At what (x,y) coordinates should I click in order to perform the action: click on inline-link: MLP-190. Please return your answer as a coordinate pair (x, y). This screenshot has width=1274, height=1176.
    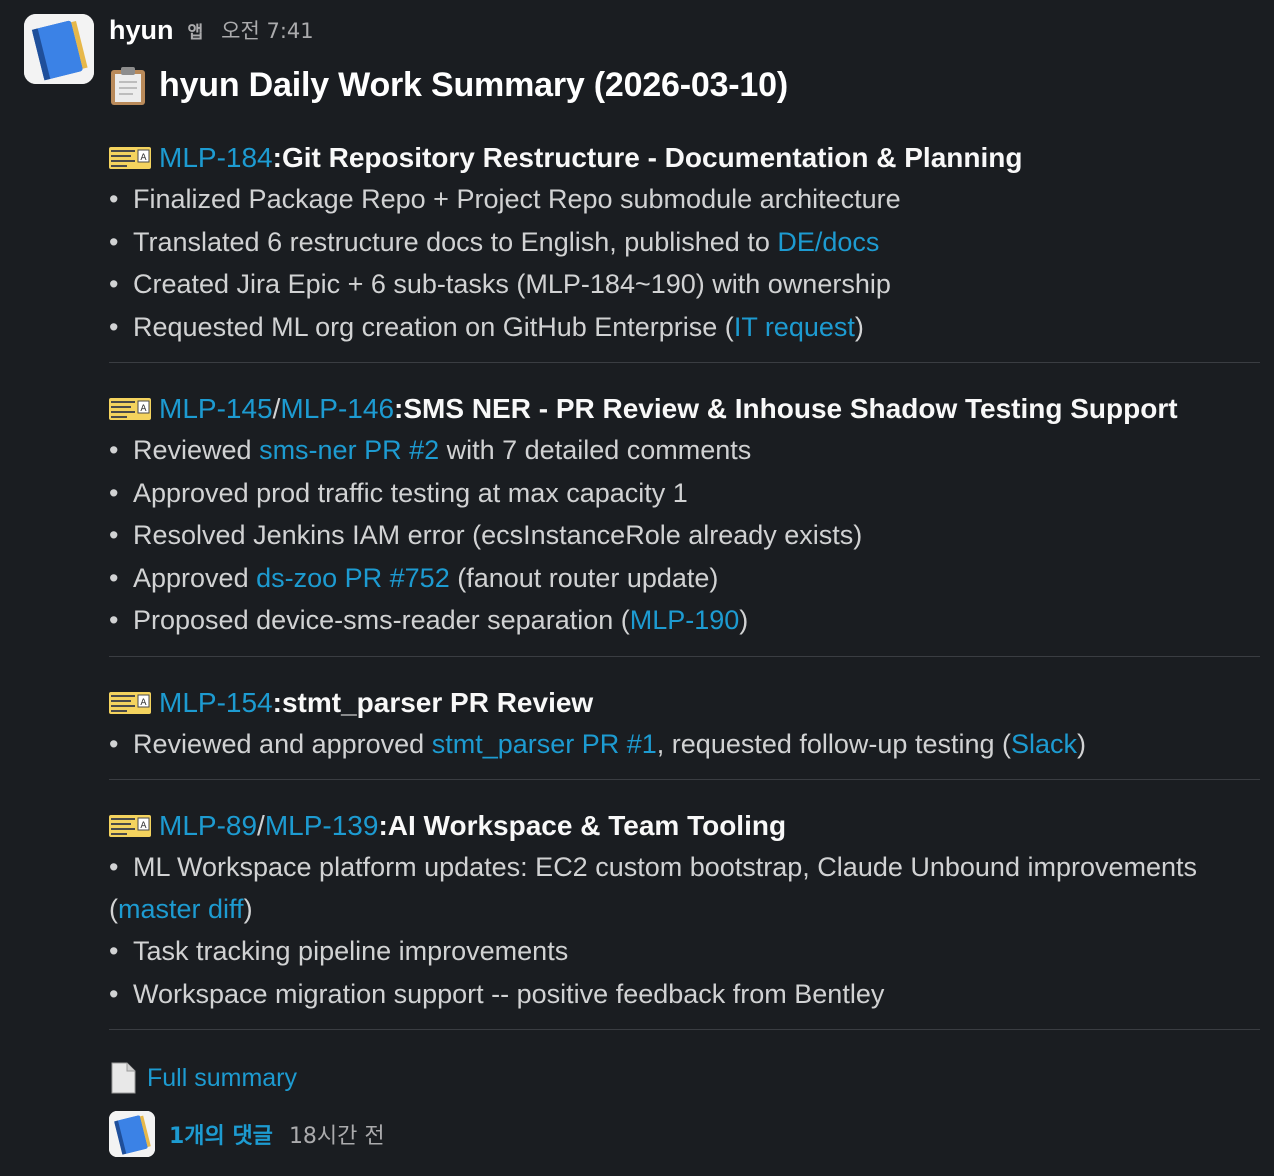
    Looking at the image, I should click on (685, 620).